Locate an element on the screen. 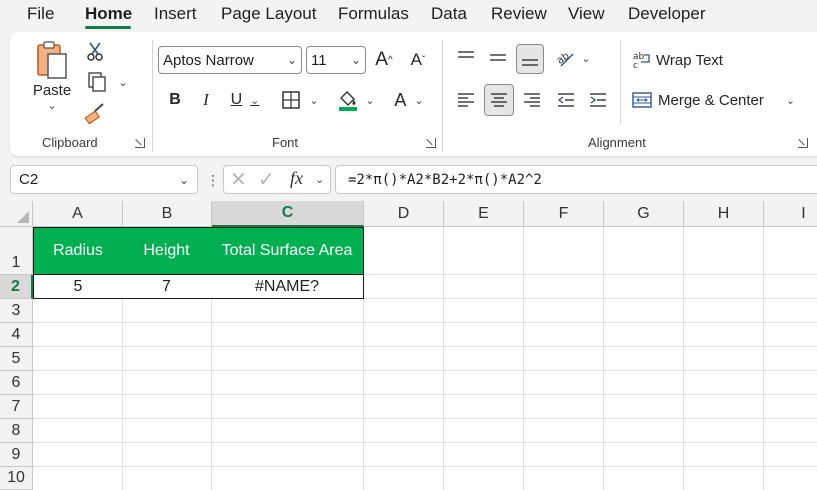  row-header-5: 5 is located at coordinates (16, 359).